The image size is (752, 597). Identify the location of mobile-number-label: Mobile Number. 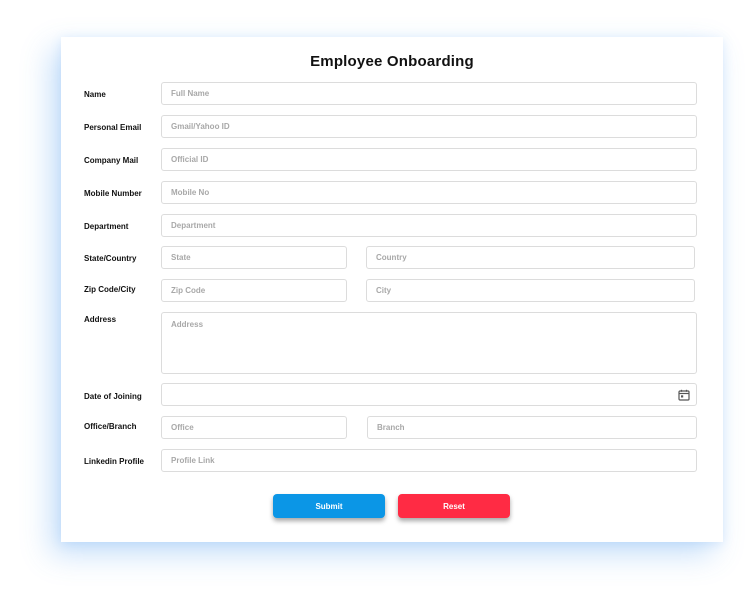
(113, 193).